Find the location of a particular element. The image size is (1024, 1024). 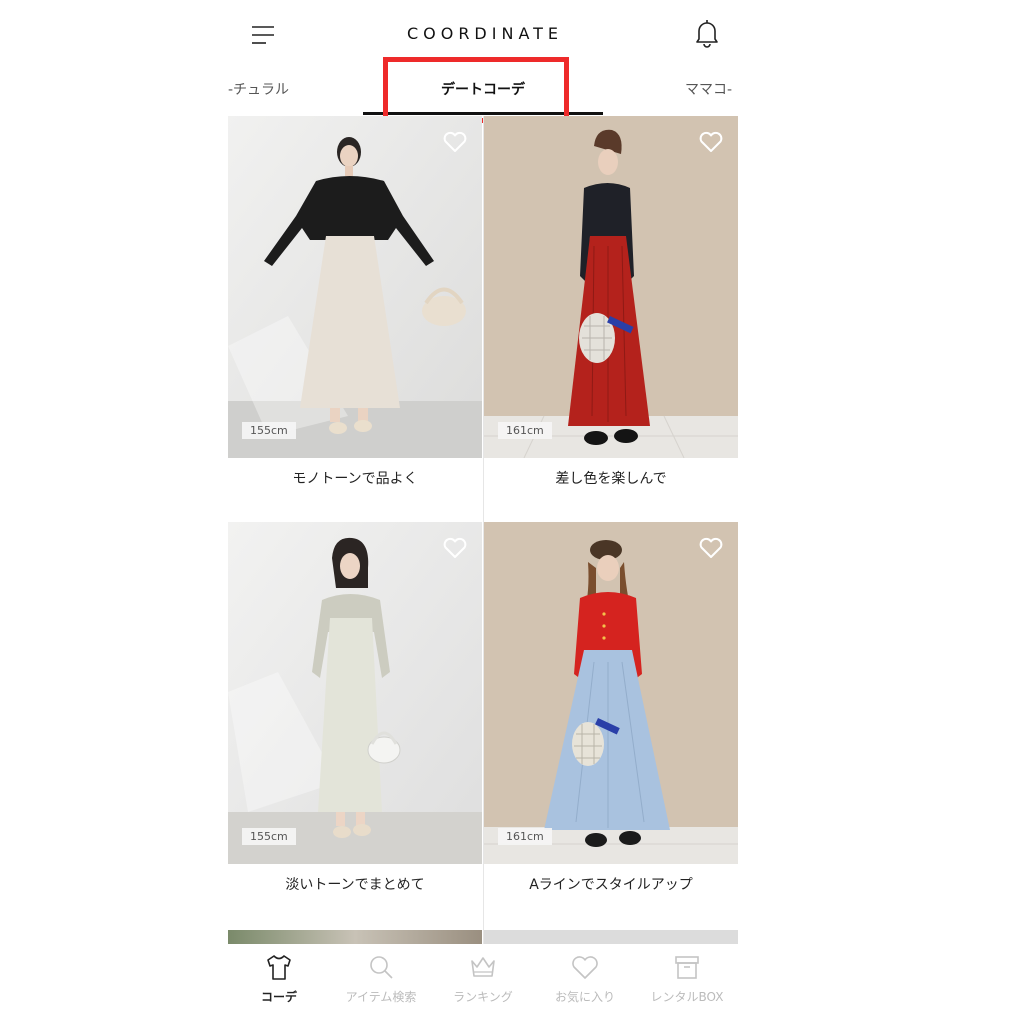

app-title: COORDINATE is located at coordinates (485, 33).